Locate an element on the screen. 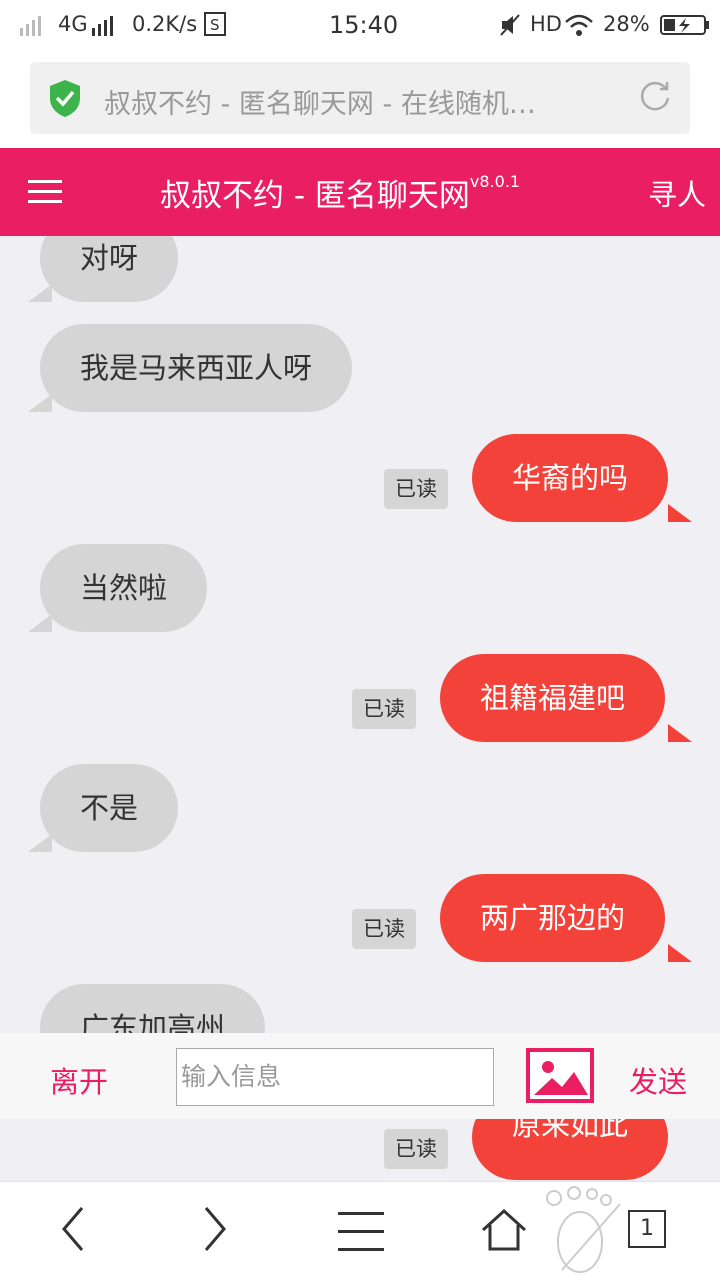 This screenshot has width=720, height=1284. app-header: 叔叔不约 - 匿名聊天网v8.0.1 寻人 is located at coordinates (360, 192).